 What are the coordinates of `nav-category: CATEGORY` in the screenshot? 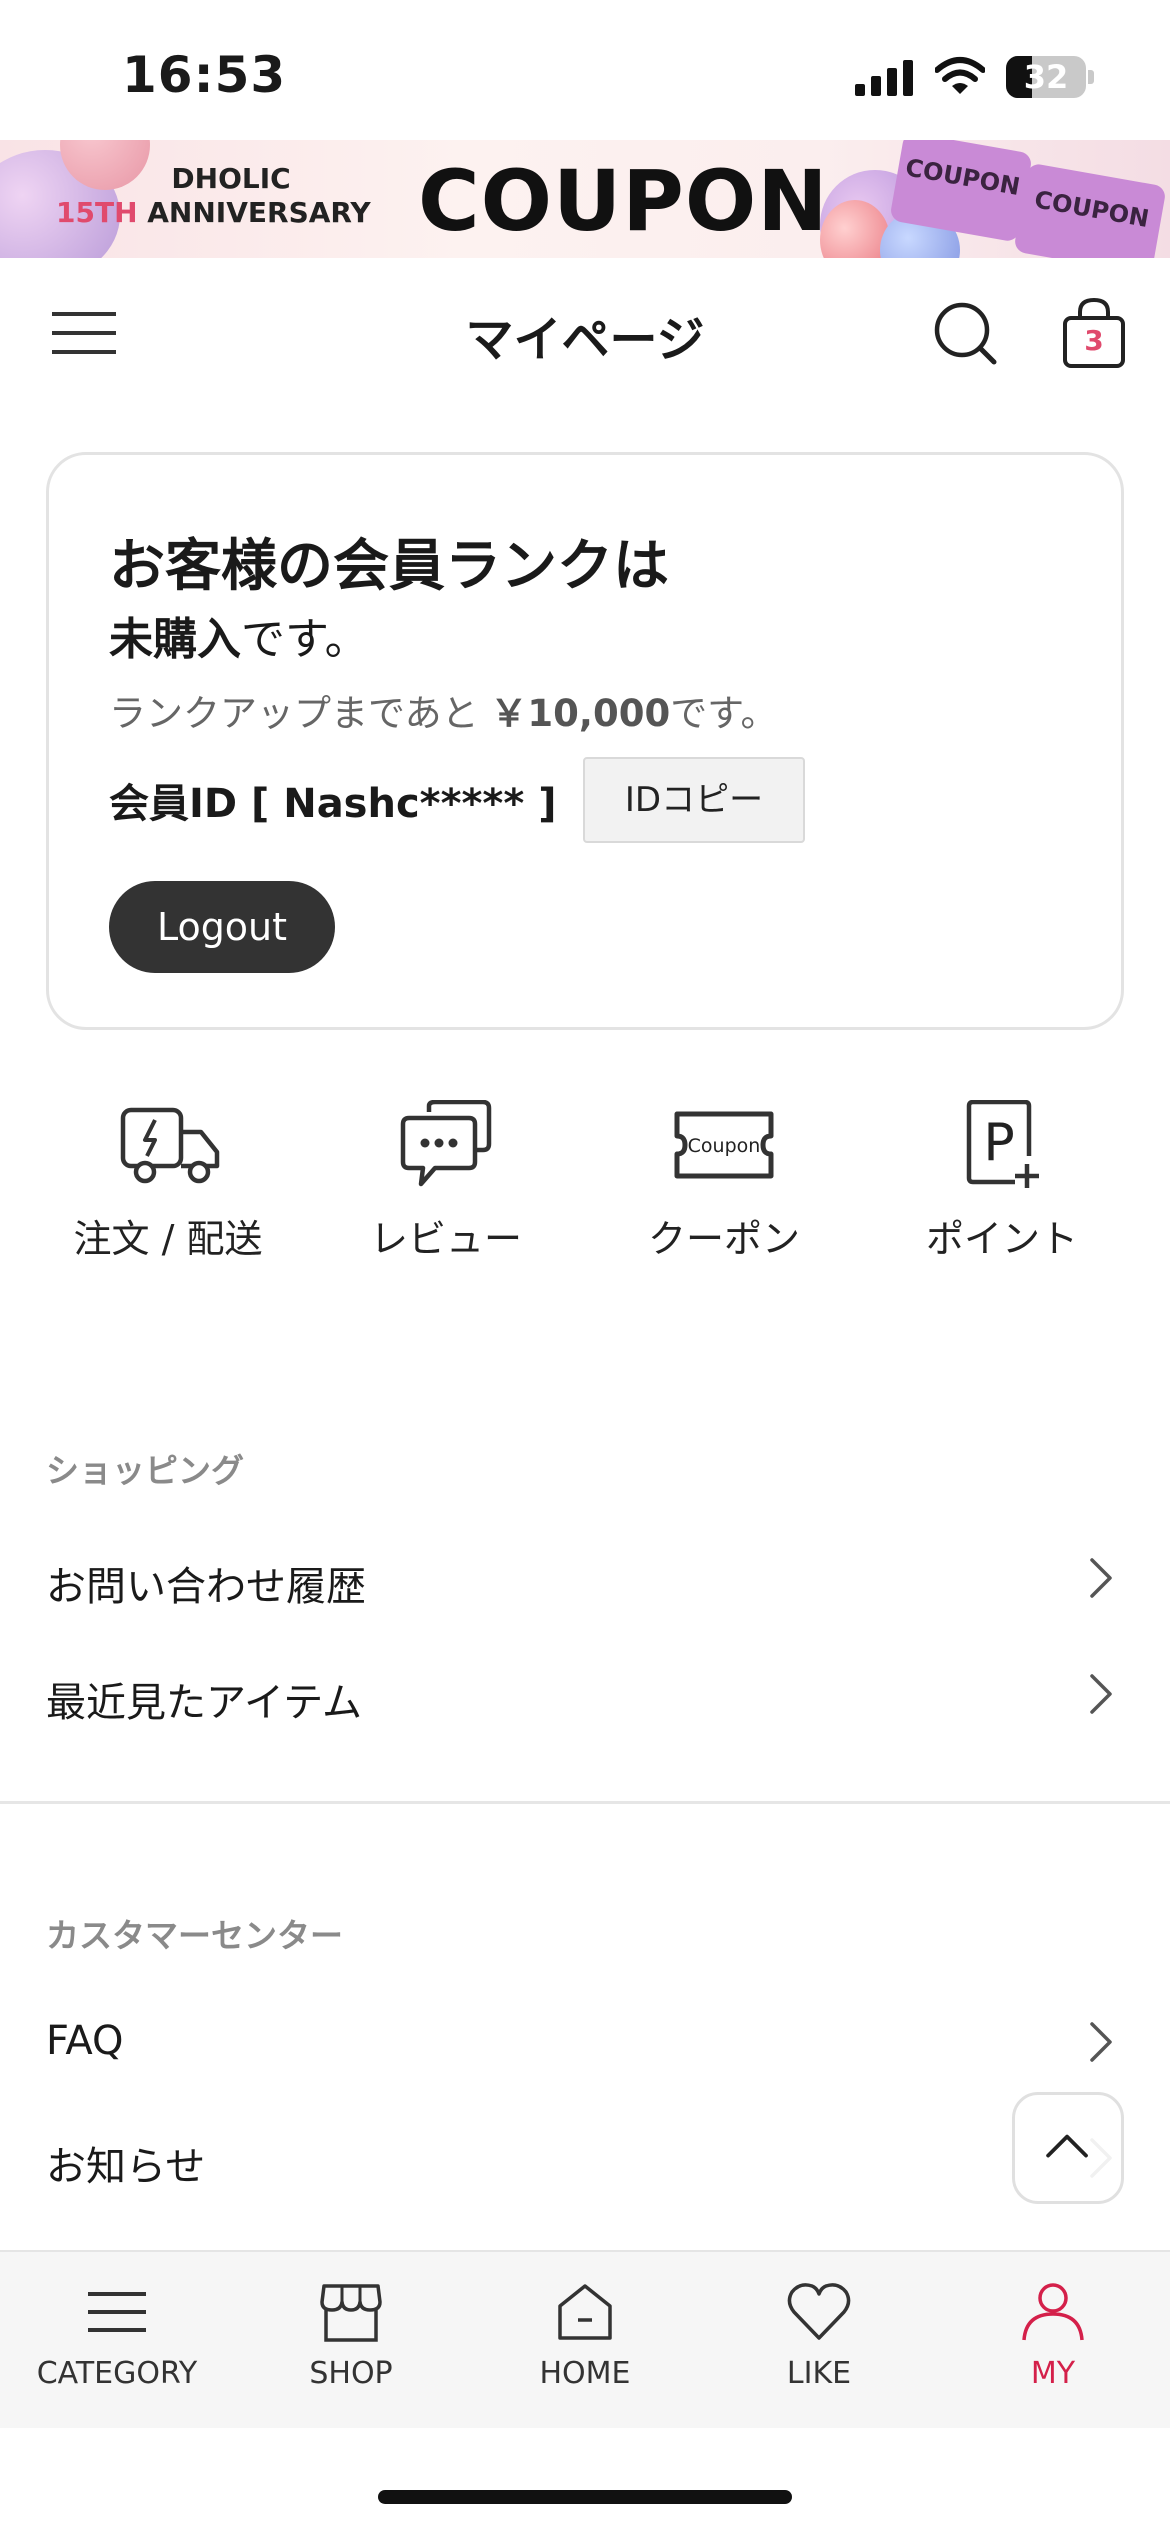 It's located at (117, 2335).